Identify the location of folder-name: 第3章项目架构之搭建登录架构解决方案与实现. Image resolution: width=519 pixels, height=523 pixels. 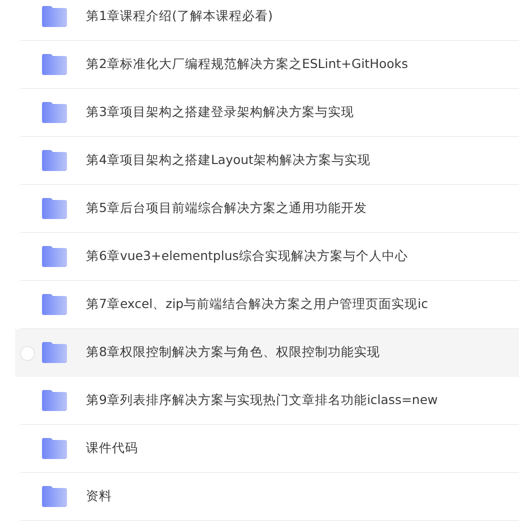
(220, 112).